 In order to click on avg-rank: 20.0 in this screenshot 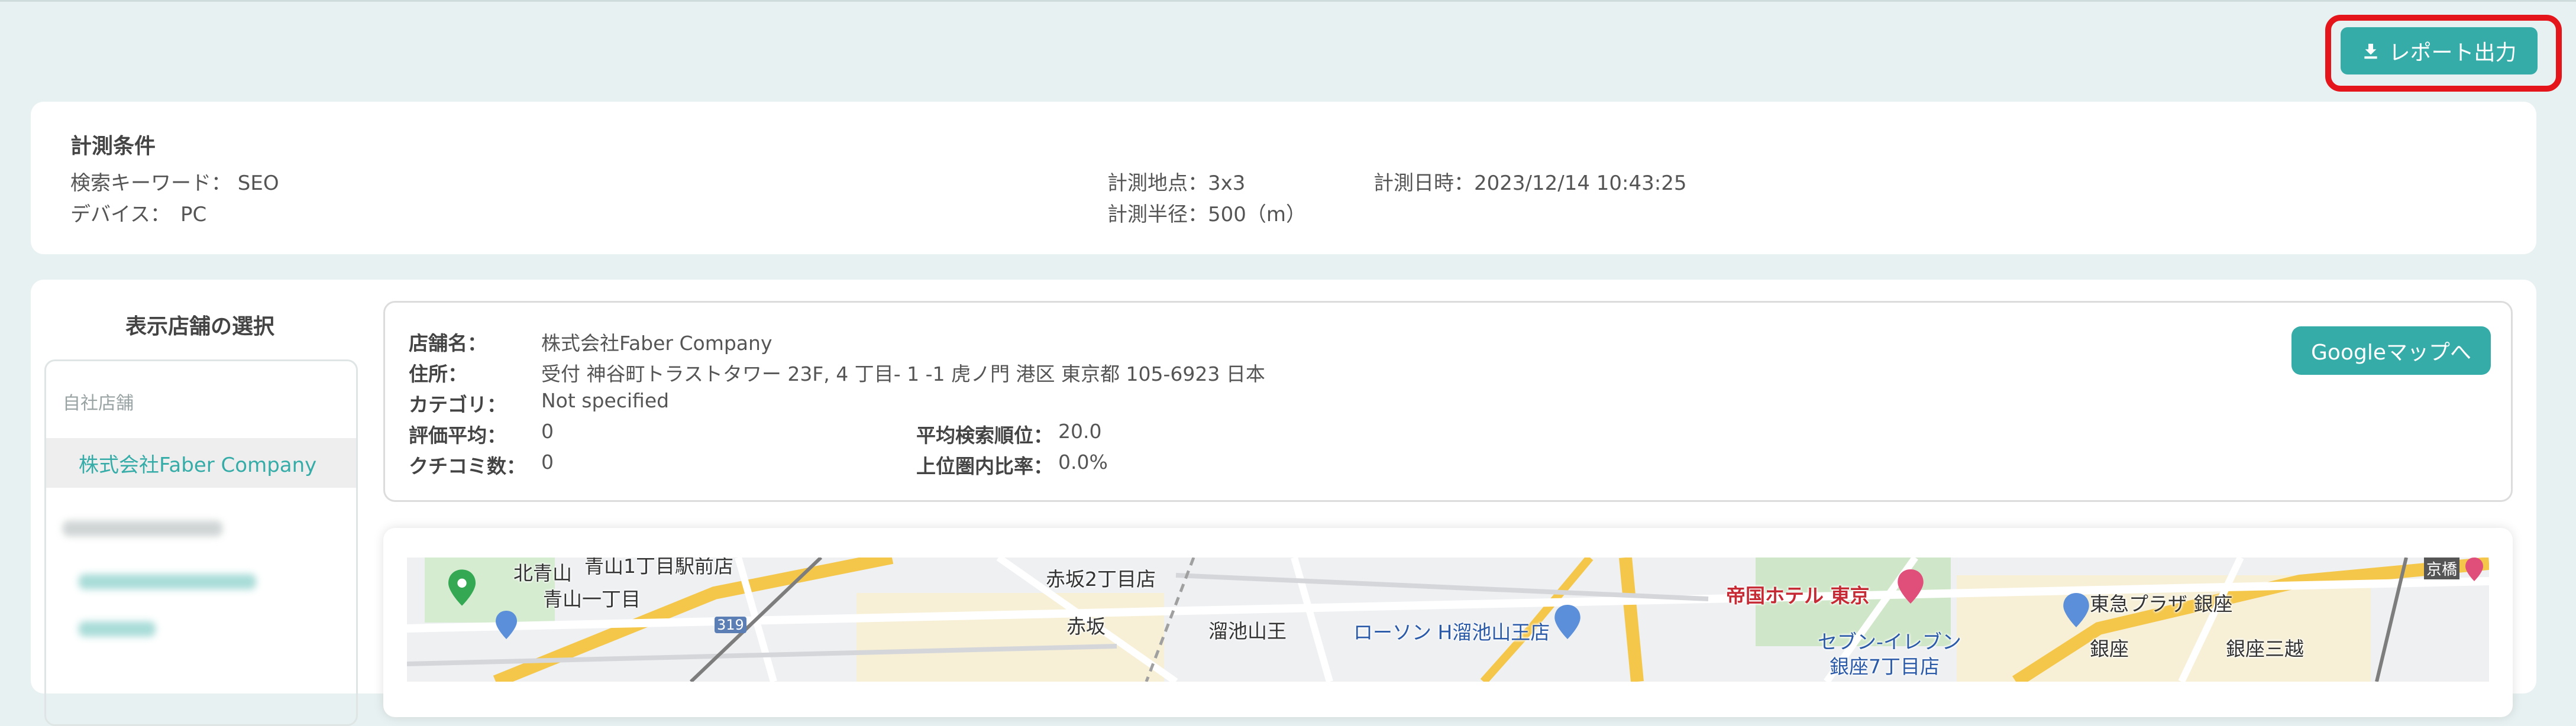, I will do `click(1080, 432)`.